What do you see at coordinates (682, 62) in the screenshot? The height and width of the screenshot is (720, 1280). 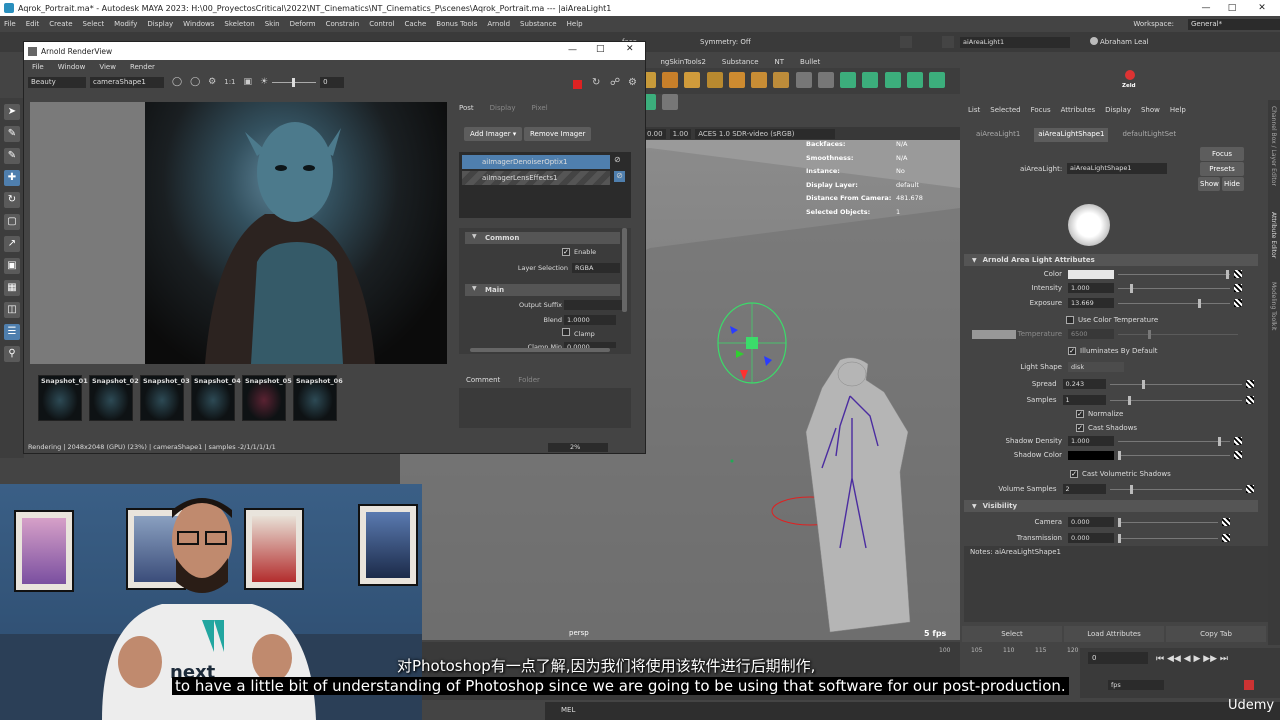 I see `shelf-tab-ngskintools: ngSkinTools2` at bounding box center [682, 62].